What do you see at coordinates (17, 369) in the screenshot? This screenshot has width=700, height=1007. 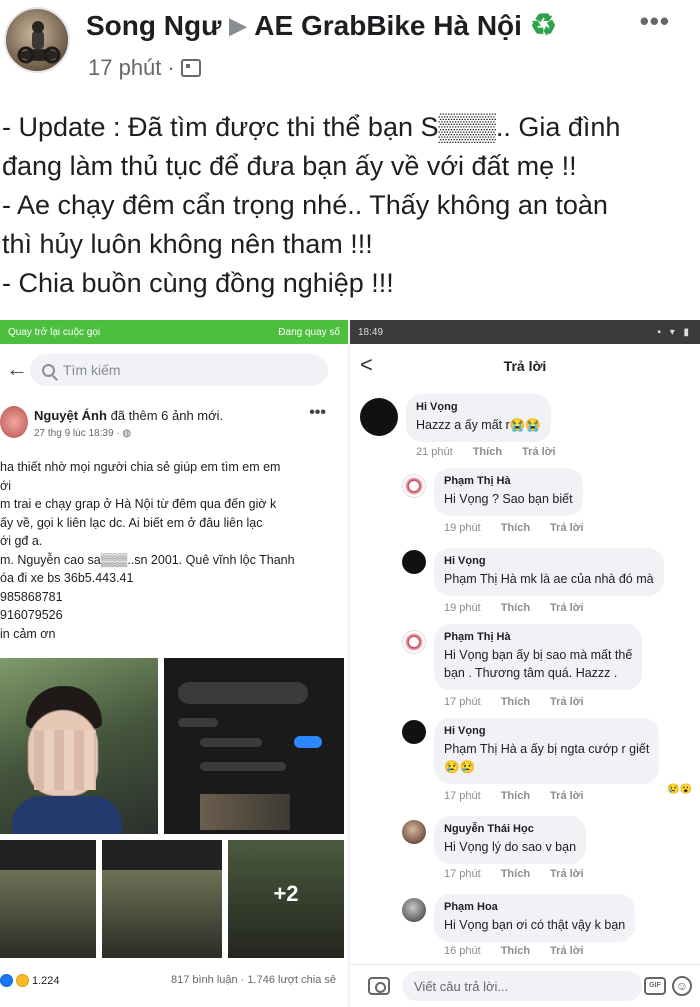 I see `back-arrow-icon: ←` at bounding box center [17, 369].